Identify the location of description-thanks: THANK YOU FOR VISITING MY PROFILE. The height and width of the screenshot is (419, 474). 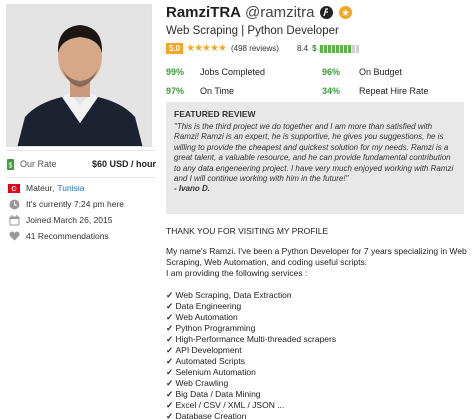
(247, 231).